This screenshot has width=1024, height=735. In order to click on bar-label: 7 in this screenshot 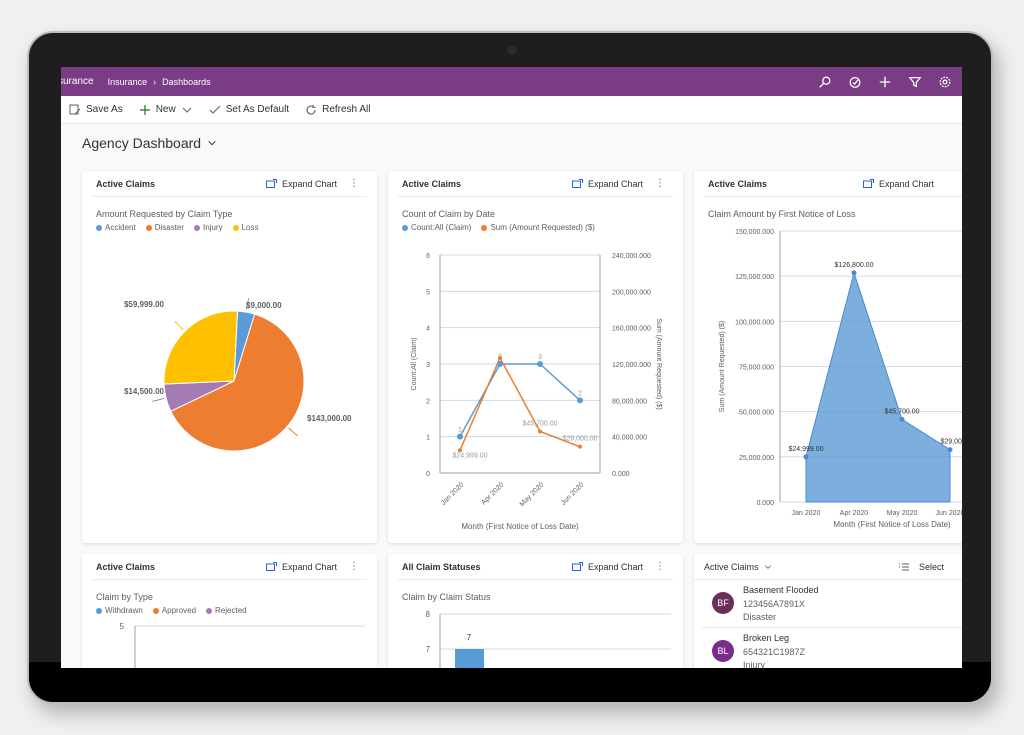, I will do `click(469, 637)`.